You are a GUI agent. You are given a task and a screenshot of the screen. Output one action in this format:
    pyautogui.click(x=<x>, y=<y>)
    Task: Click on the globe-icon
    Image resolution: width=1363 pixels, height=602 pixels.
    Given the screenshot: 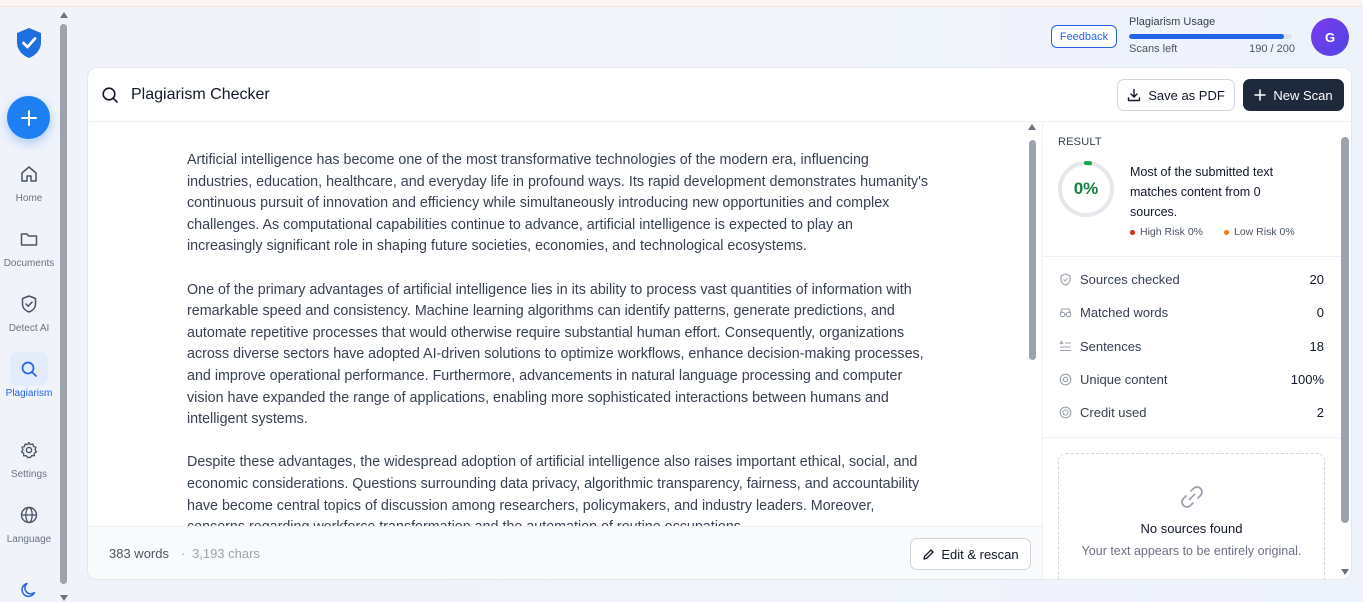 What is the action you would take?
    pyautogui.click(x=29, y=515)
    